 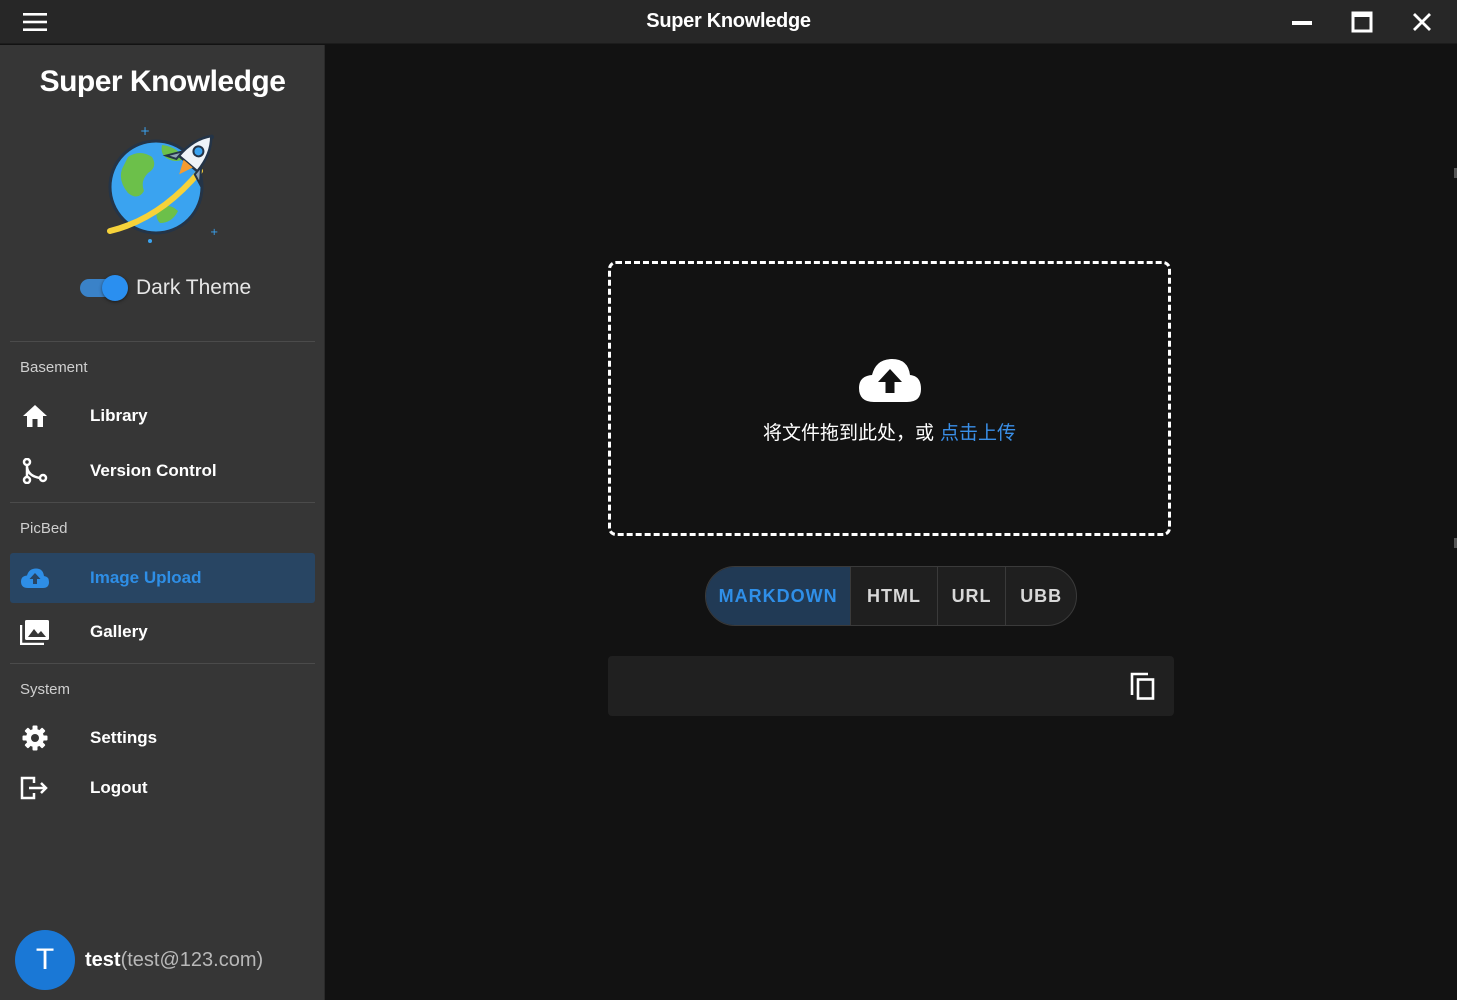 What do you see at coordinates (119, 787) in the screenshot?
I see `sidebar-item-label: Logout` at bounding box center [119, 787].